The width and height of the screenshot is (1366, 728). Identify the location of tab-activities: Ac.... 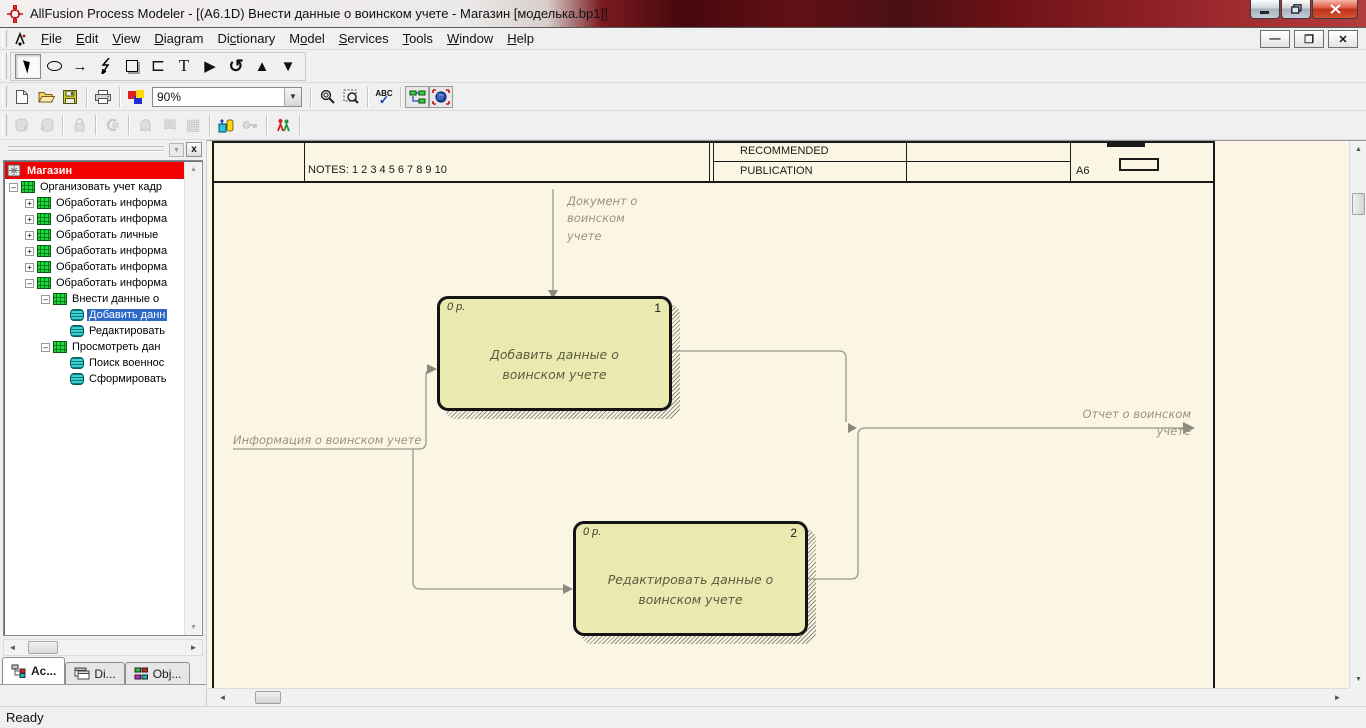
(34, 670).